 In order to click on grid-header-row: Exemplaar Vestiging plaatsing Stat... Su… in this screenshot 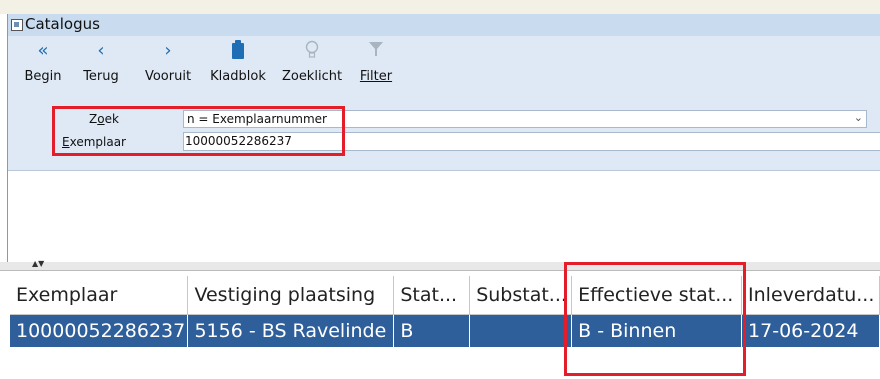, I will do `click(445, 295)`.